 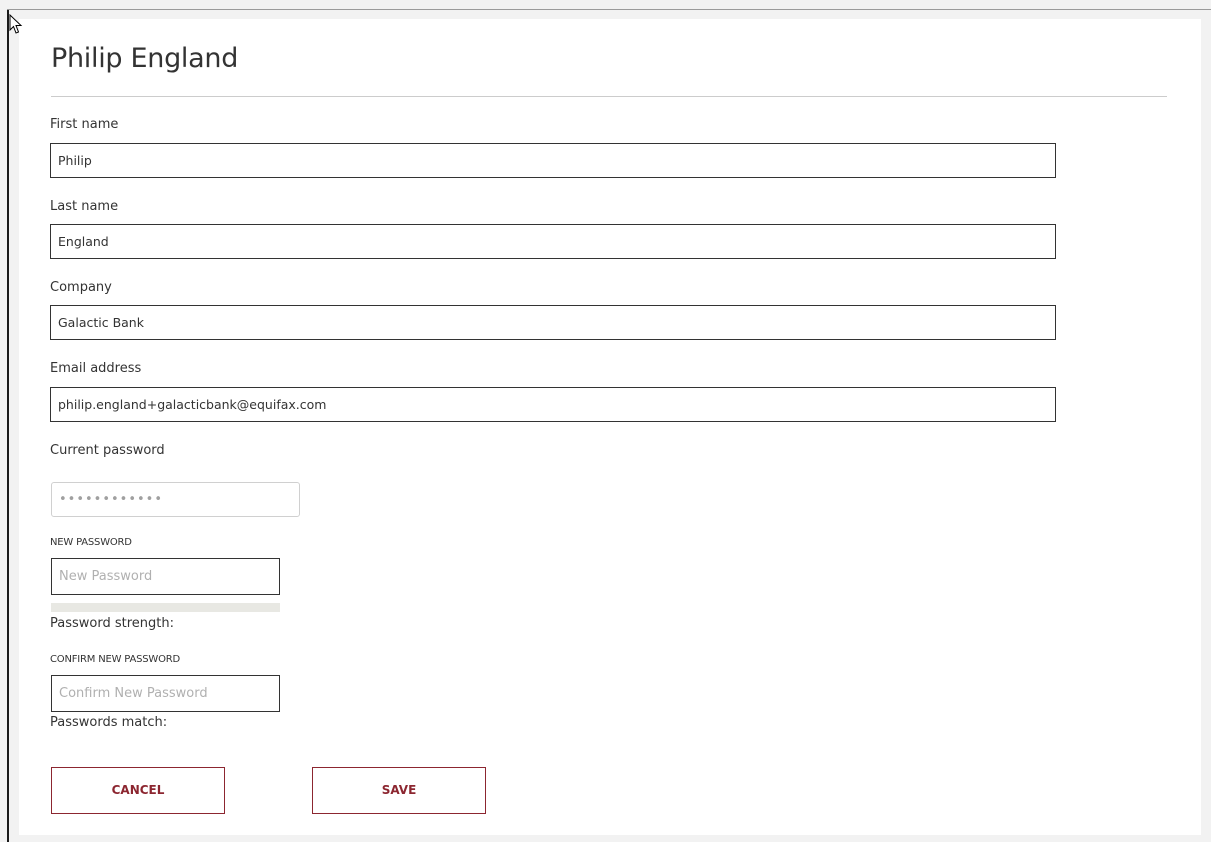 What do you see at coordinates (138, 790) in the screenshot?
I see `cancel-button: CANCEL` at bounding box center [138, 790].